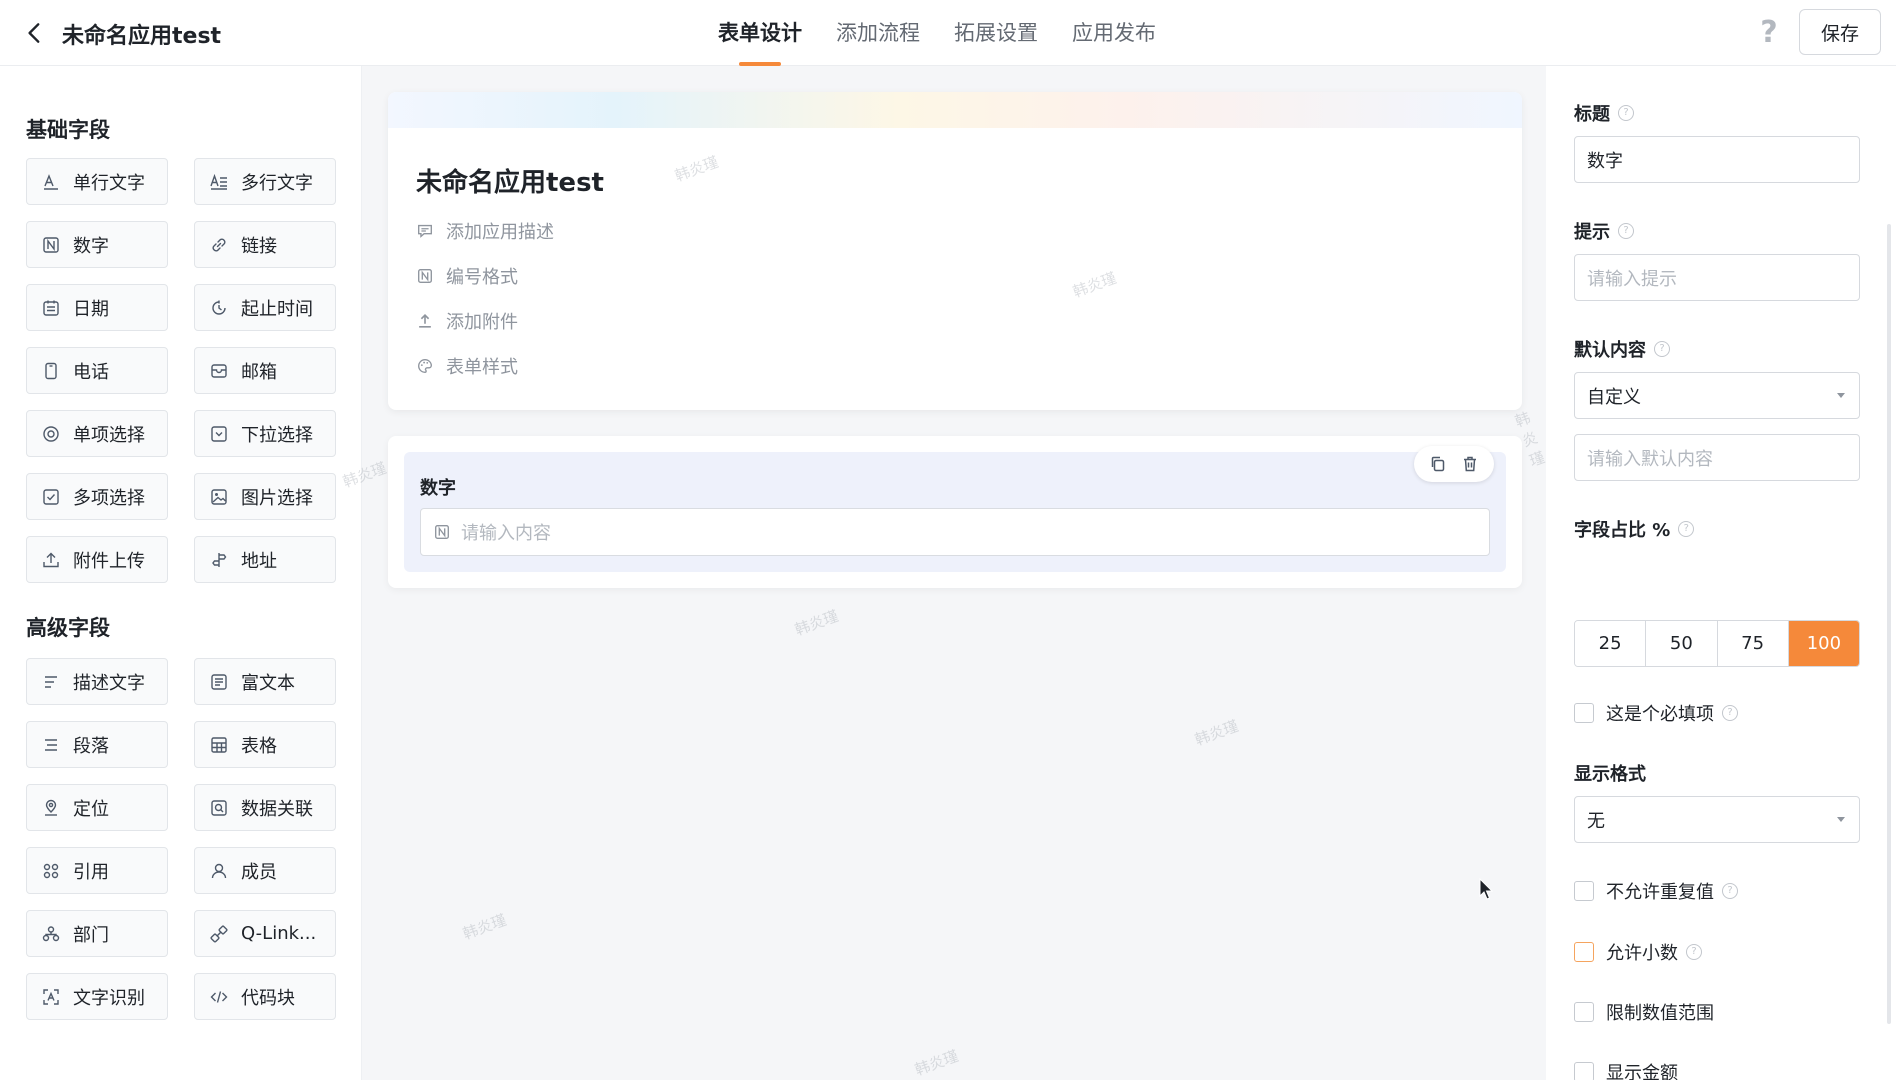 This screenshot has height=1080, width=1896. What do you see at coordinates (1717, 159) in the screenshot?
I see `title-input: 数字` at bounding box center [1717, 159].